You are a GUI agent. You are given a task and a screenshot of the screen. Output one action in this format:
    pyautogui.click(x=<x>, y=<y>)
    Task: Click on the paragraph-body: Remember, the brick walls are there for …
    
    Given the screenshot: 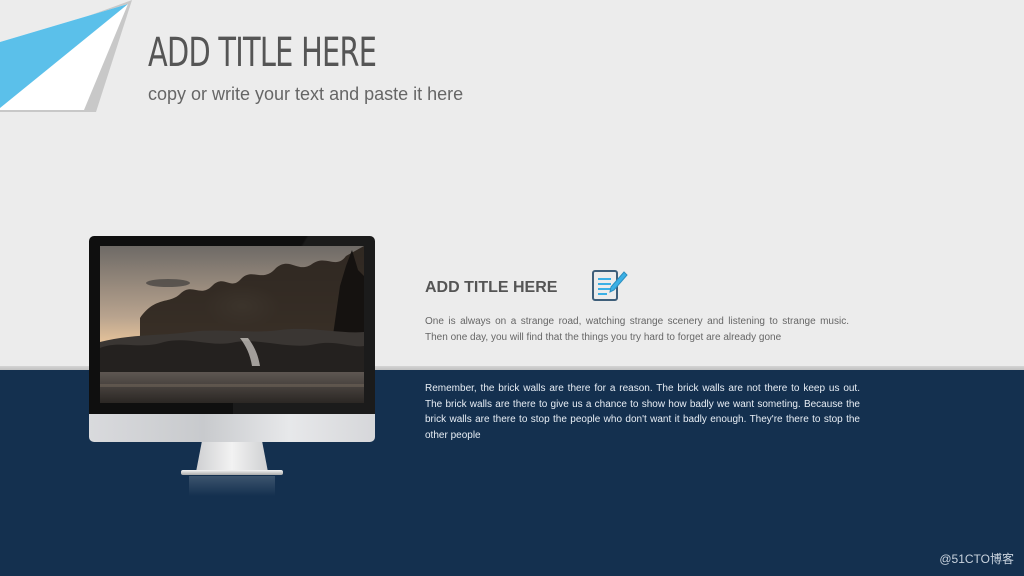 What is the action you would take?
    pyautogui.click(x=642, y=412)
    